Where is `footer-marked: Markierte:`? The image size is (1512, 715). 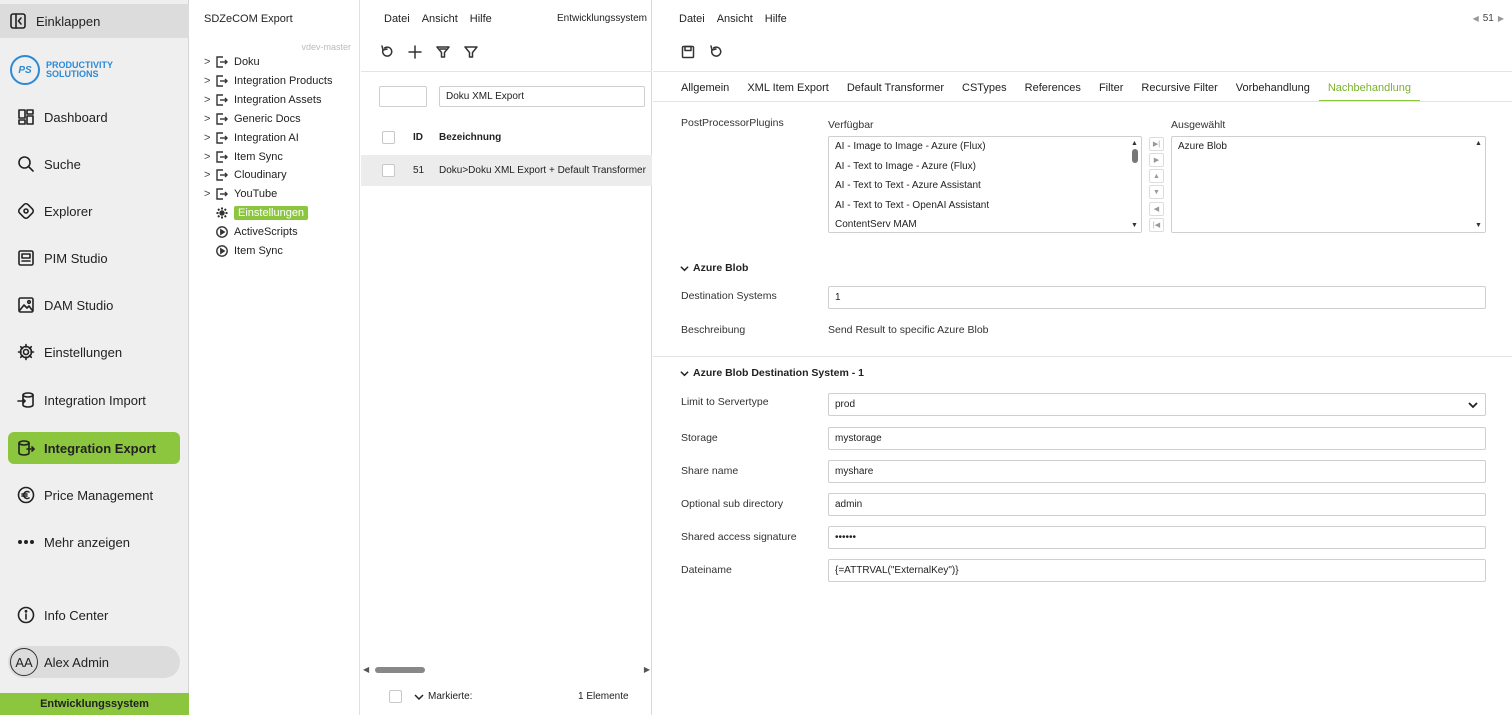 footer-marked: Markierte: is located at coordinates (443, 696).